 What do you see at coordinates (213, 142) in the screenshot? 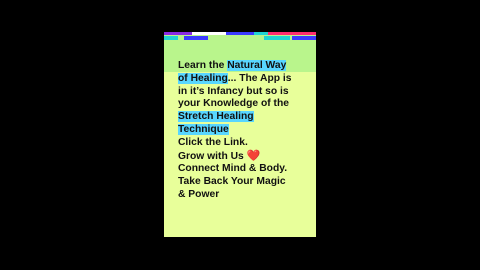
I see `post-line-7: Click the Link.` at bounding box center [213, 142].